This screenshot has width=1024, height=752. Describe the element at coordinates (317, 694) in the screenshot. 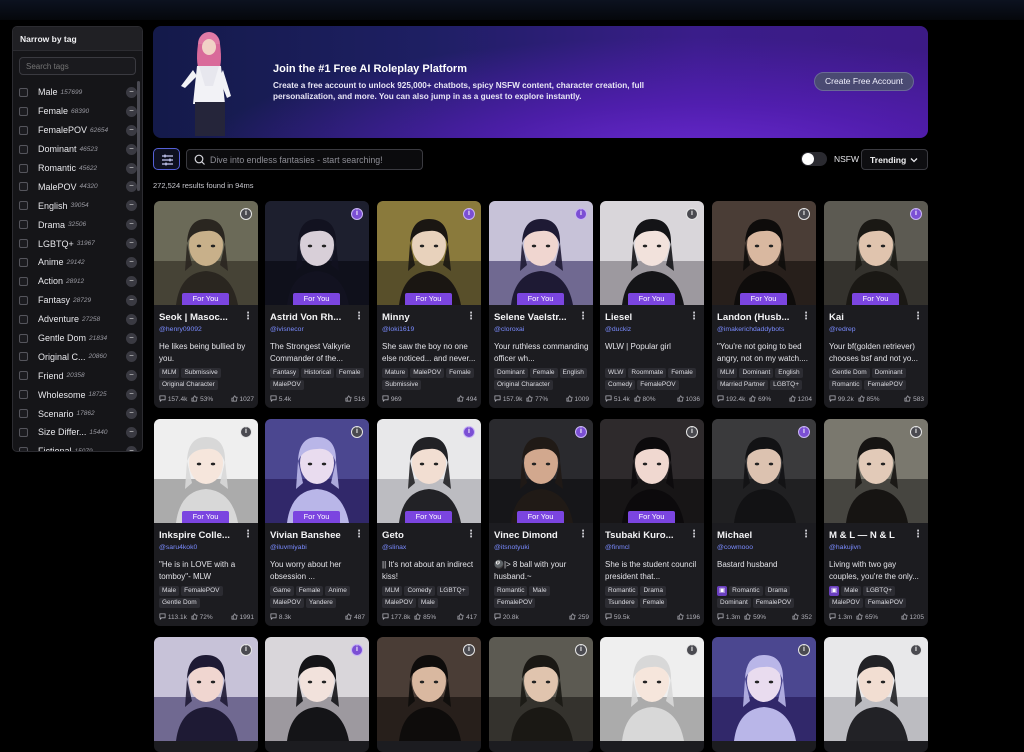

I see `character-card: i` at that location.